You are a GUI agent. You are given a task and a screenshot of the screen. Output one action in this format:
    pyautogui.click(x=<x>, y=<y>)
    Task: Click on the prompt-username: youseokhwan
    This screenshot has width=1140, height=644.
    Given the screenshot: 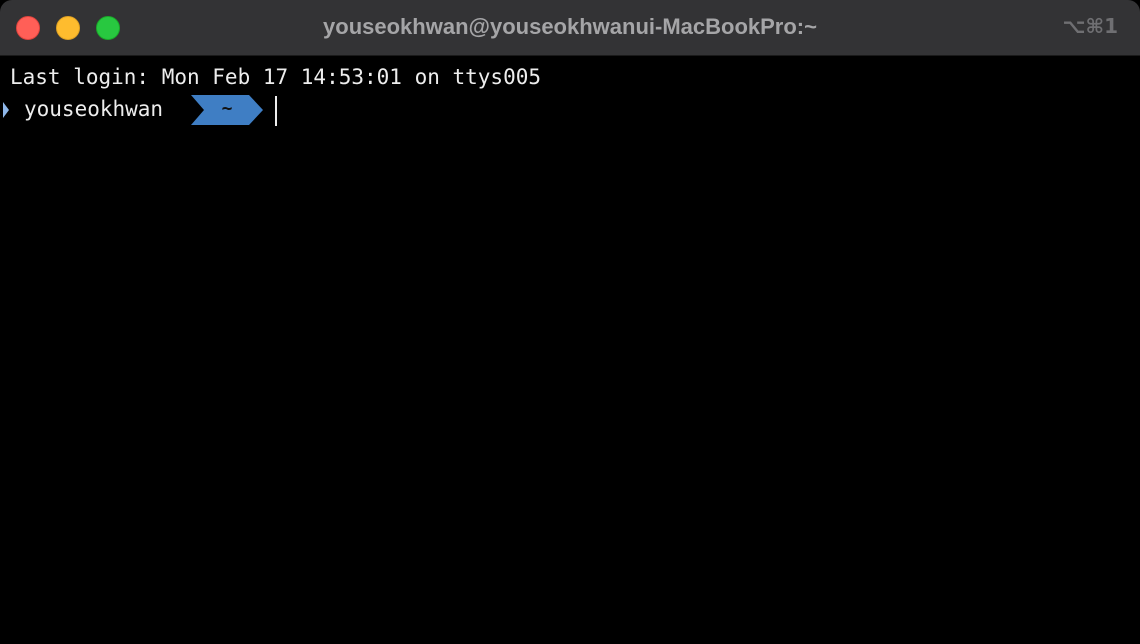 What is the action you would take?
    pyautogui.click(x=94, y=109)
    